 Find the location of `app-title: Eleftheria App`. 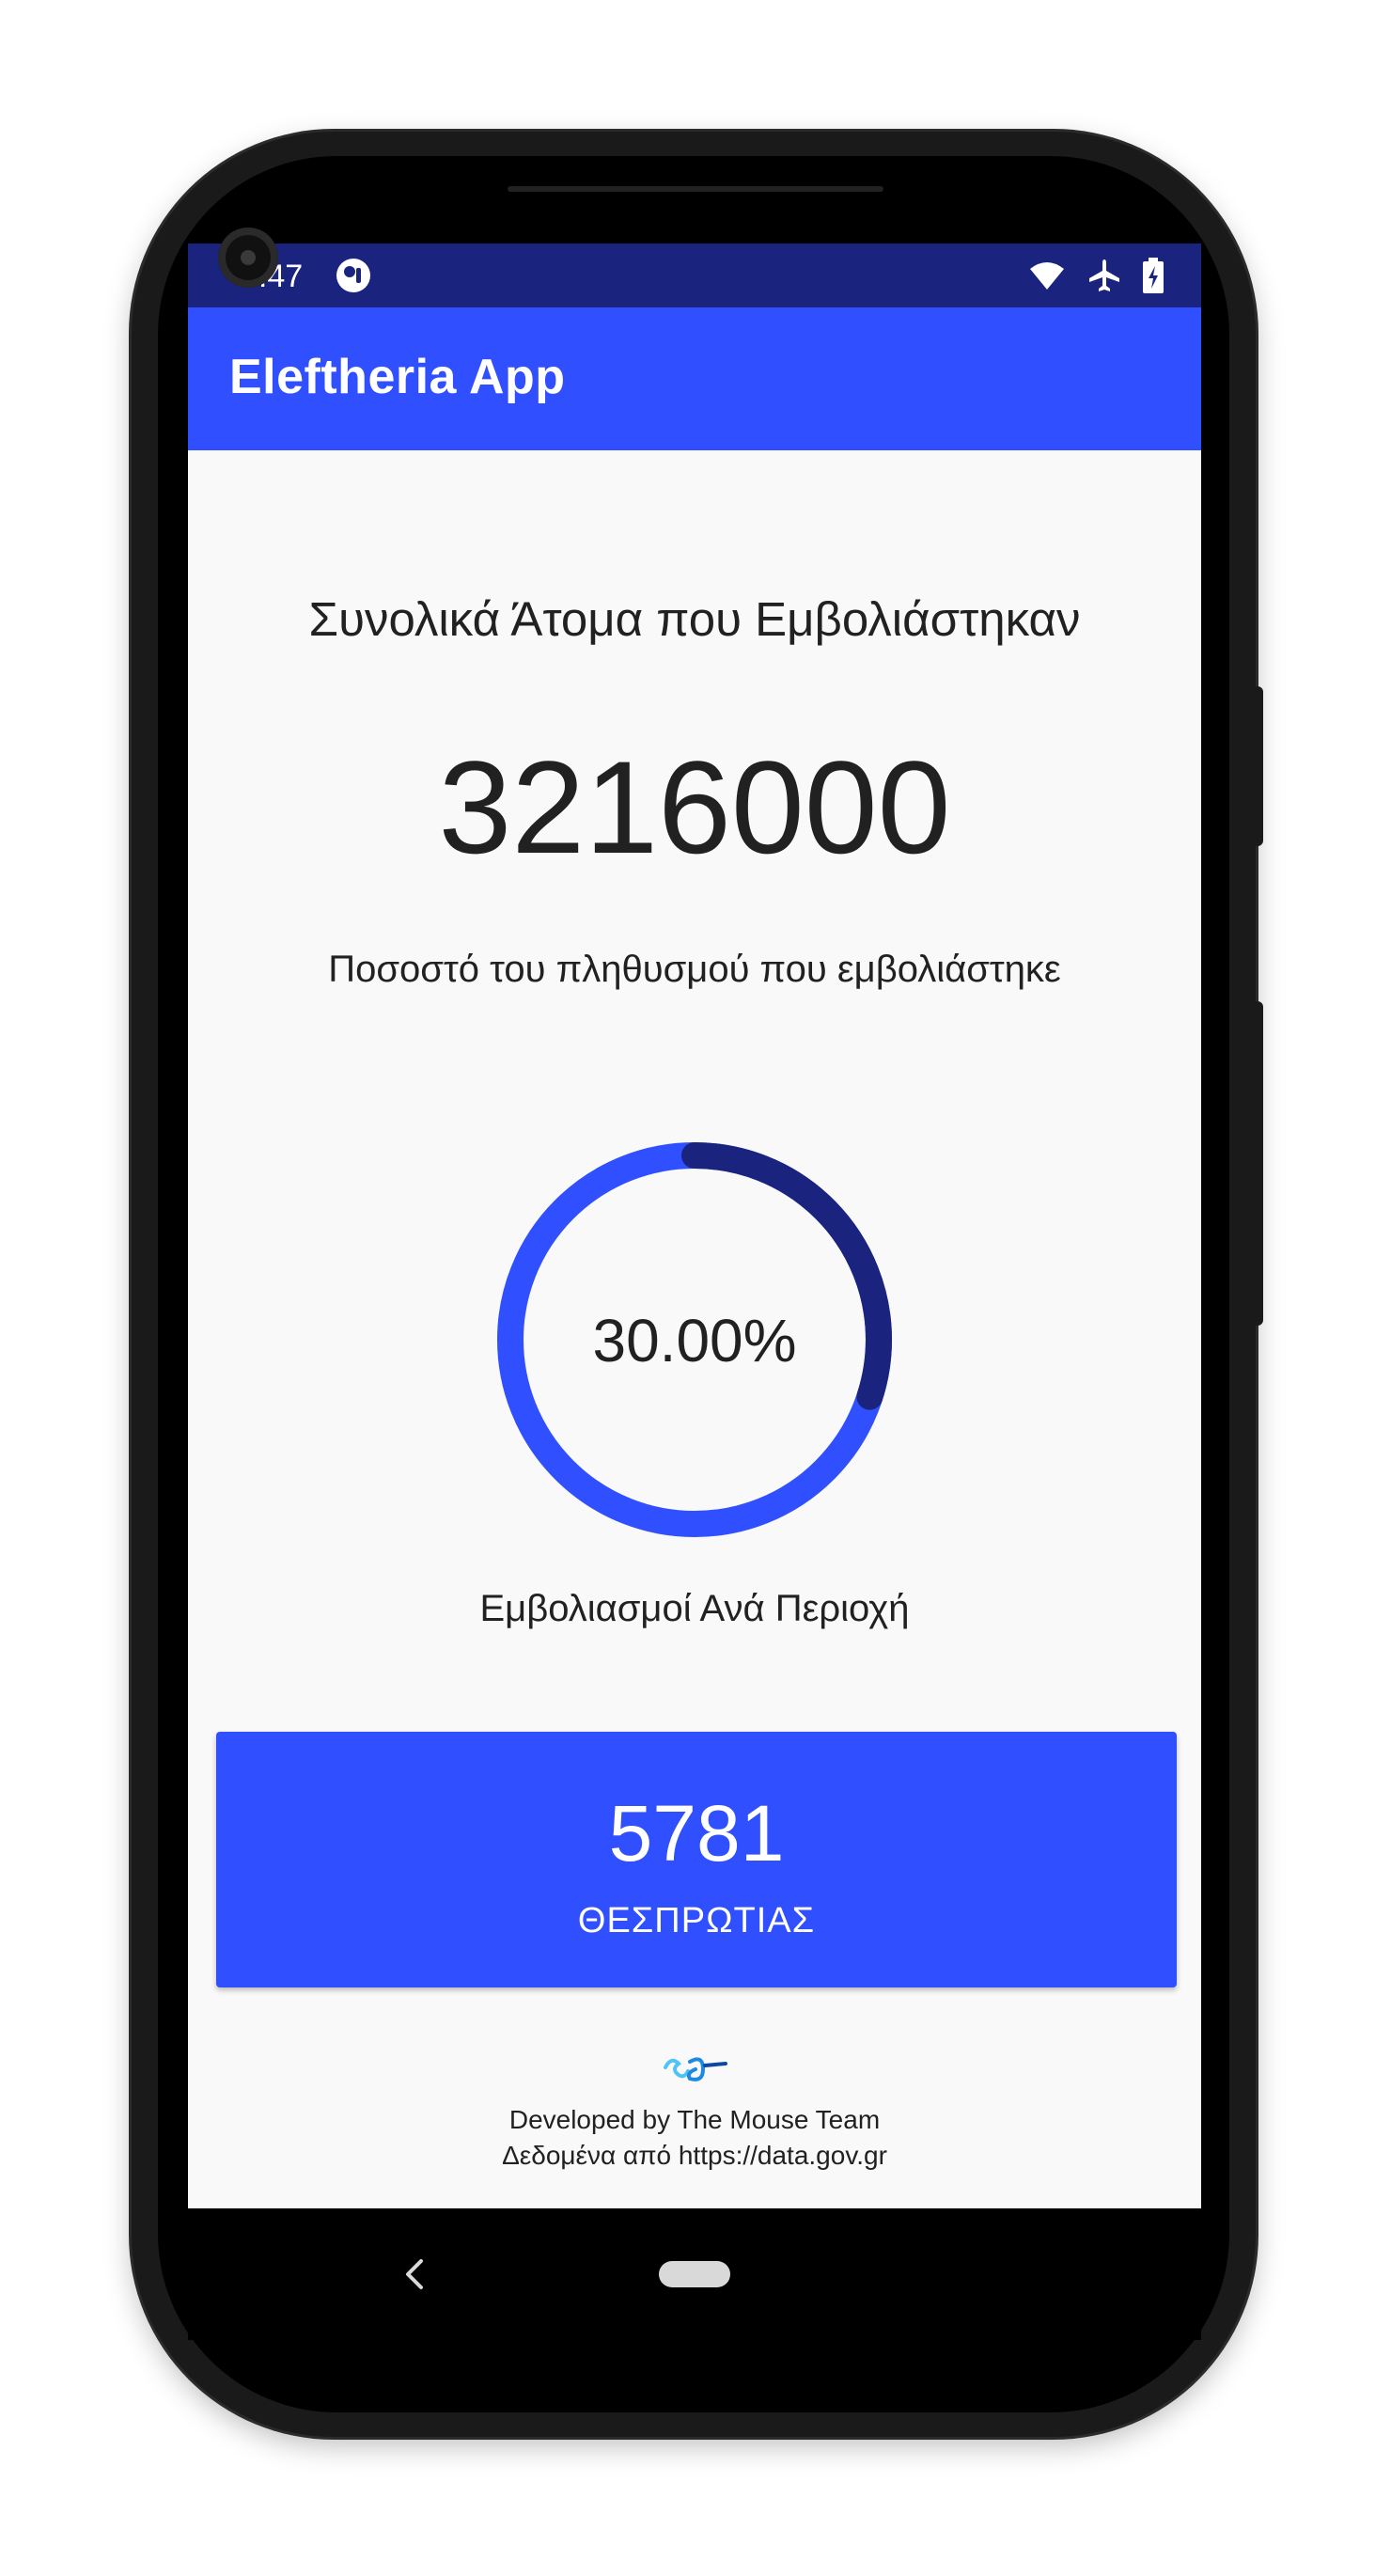

app-title: Eleftheria App is located at coordinates (398, 377).